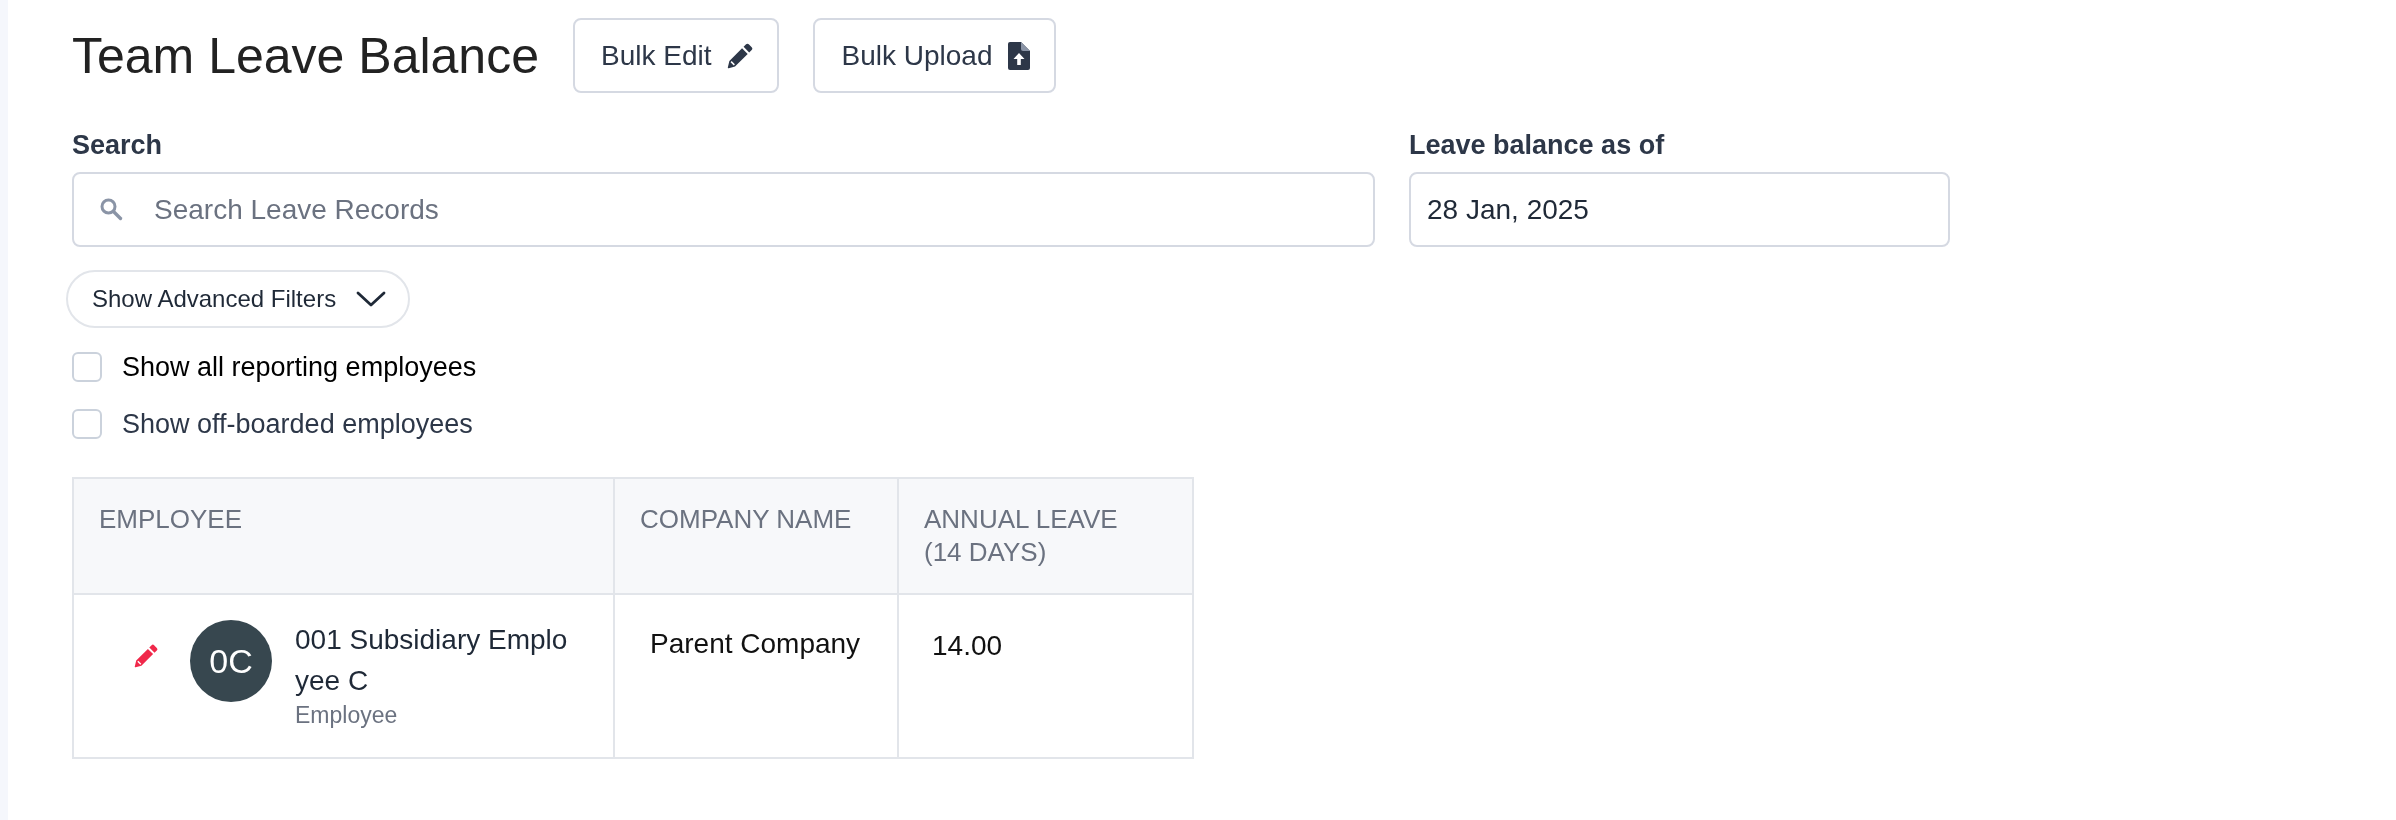 The width and height of the screenshot is (2396, 820). I want to click on employee-name: 001 Subsidiary Employee C, so click(432, 660).